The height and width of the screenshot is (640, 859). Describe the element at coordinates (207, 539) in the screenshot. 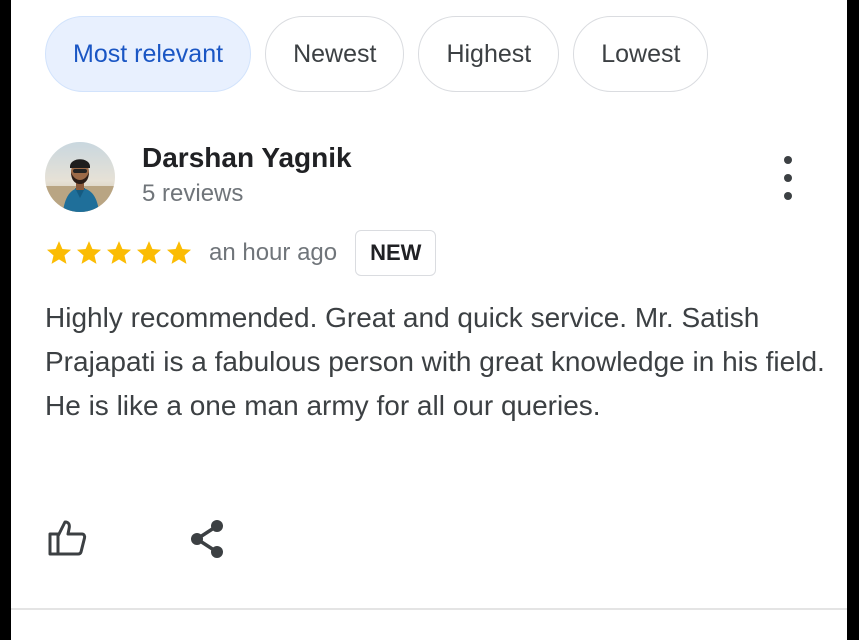

I see `share-icon` at that location.